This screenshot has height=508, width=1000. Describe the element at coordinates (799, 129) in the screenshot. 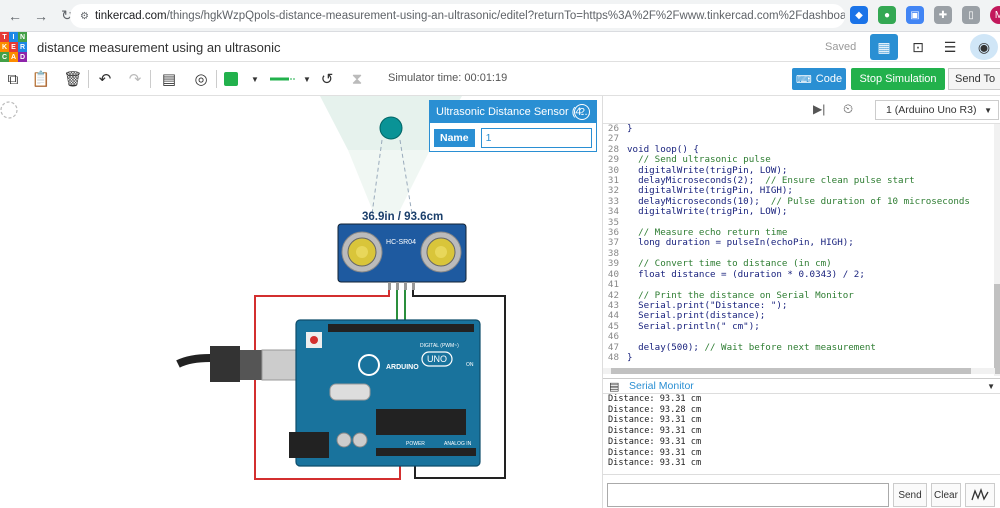

I see `code-line: 26}` at that location.